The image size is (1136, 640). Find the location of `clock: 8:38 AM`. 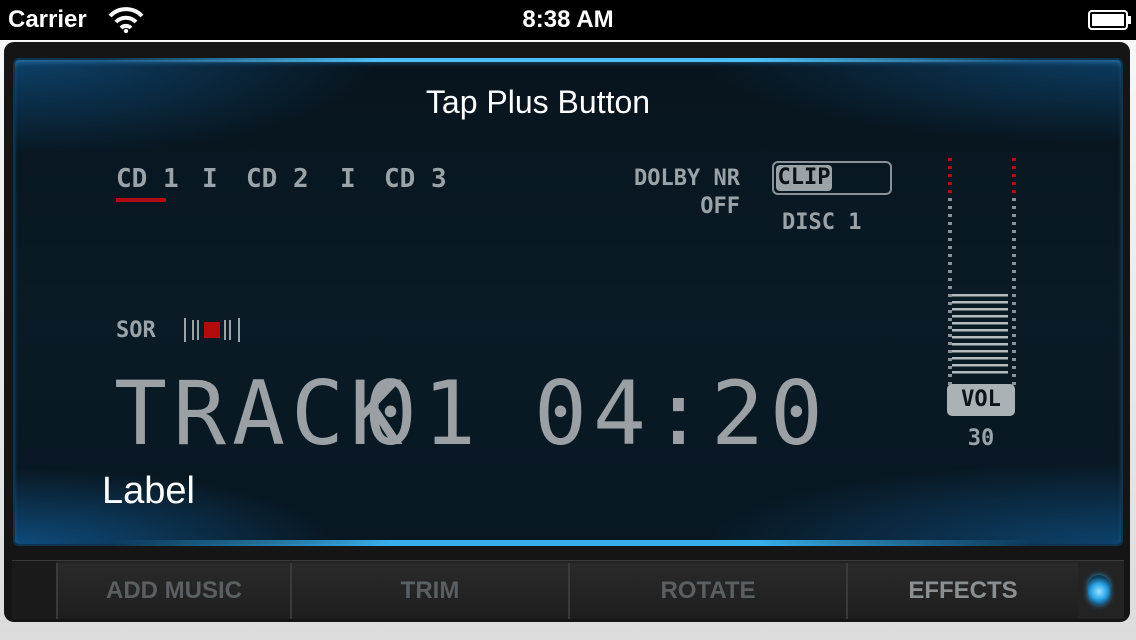

clock: 8:38 AM is located at coordinates (568, 19).